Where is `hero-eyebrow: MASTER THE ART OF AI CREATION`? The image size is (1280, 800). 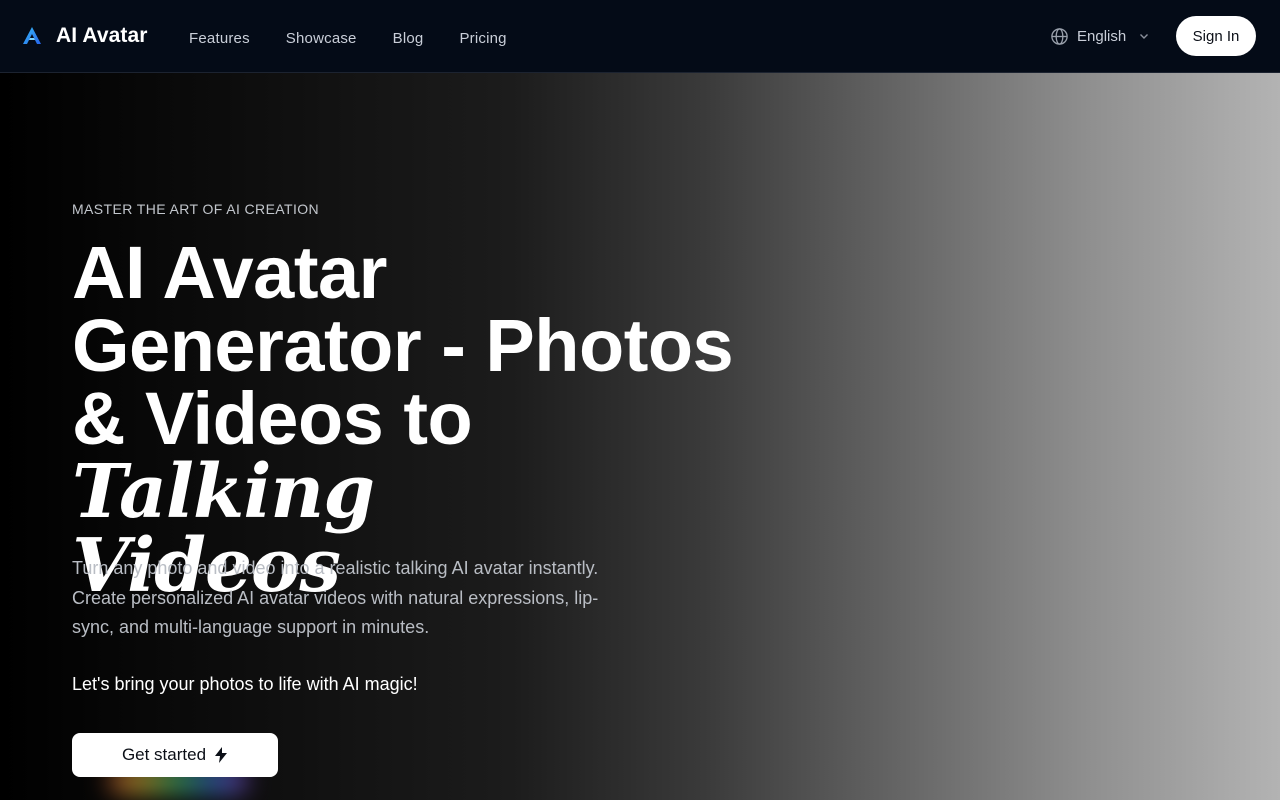
hero-eyebrow: MASTER THE ART OF AI CREATION is located at coordinates (196, 209).